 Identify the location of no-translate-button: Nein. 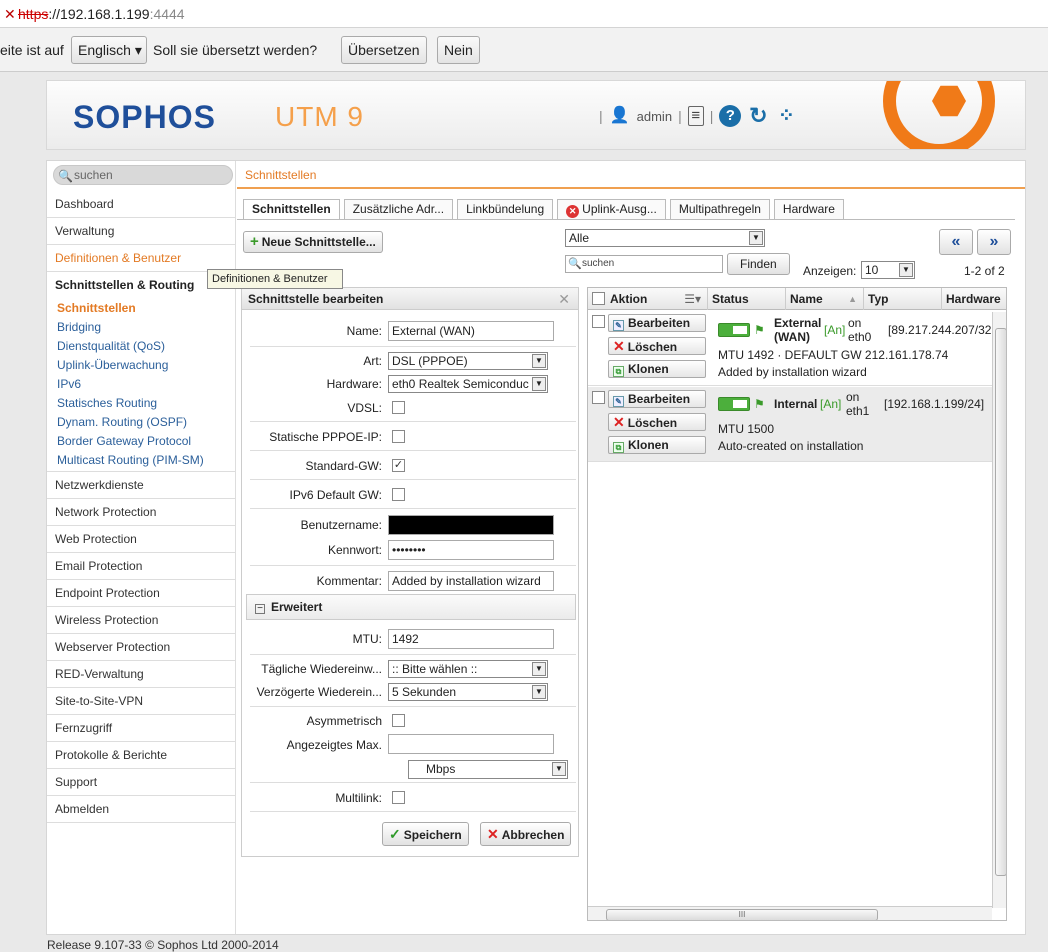
(458, 50).